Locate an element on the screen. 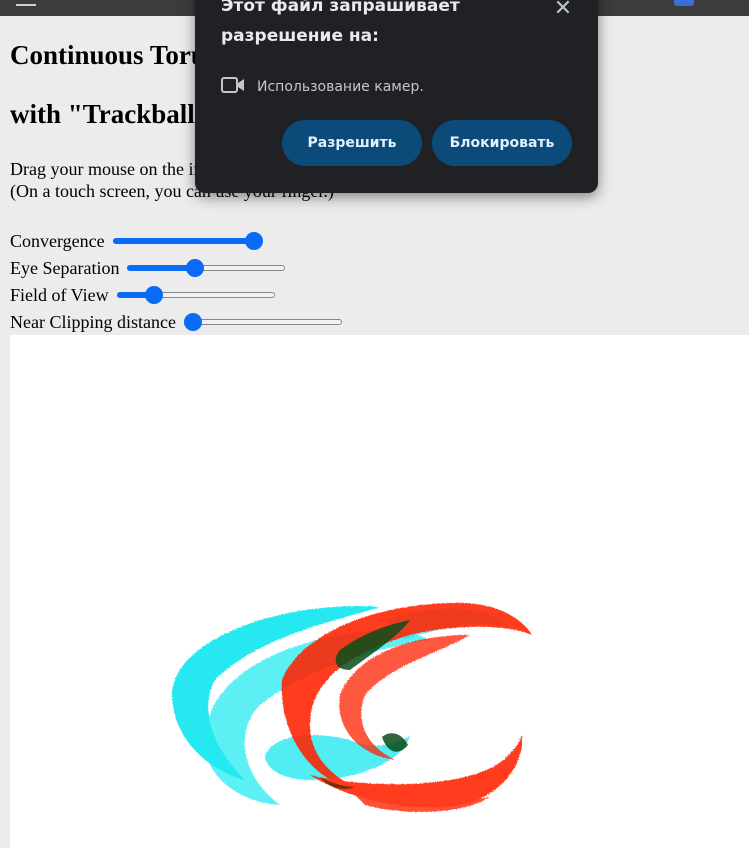 The image size is (749, 848). page-subtitle: with "Trackball" is located at coordinates (110, 114).